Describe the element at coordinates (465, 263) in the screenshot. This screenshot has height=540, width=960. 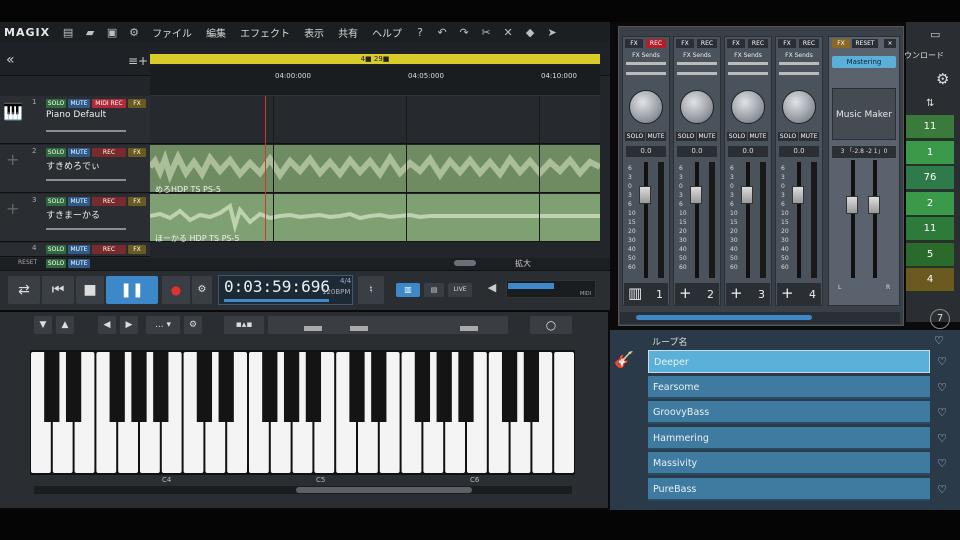
I see `h-scroll-thumb` at that location.